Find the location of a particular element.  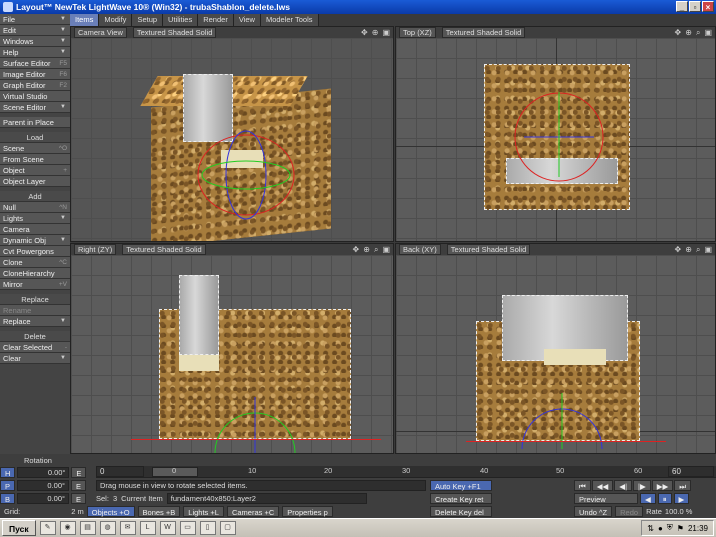

envelope-e-button-b: E is located at coordinates (79, 498).